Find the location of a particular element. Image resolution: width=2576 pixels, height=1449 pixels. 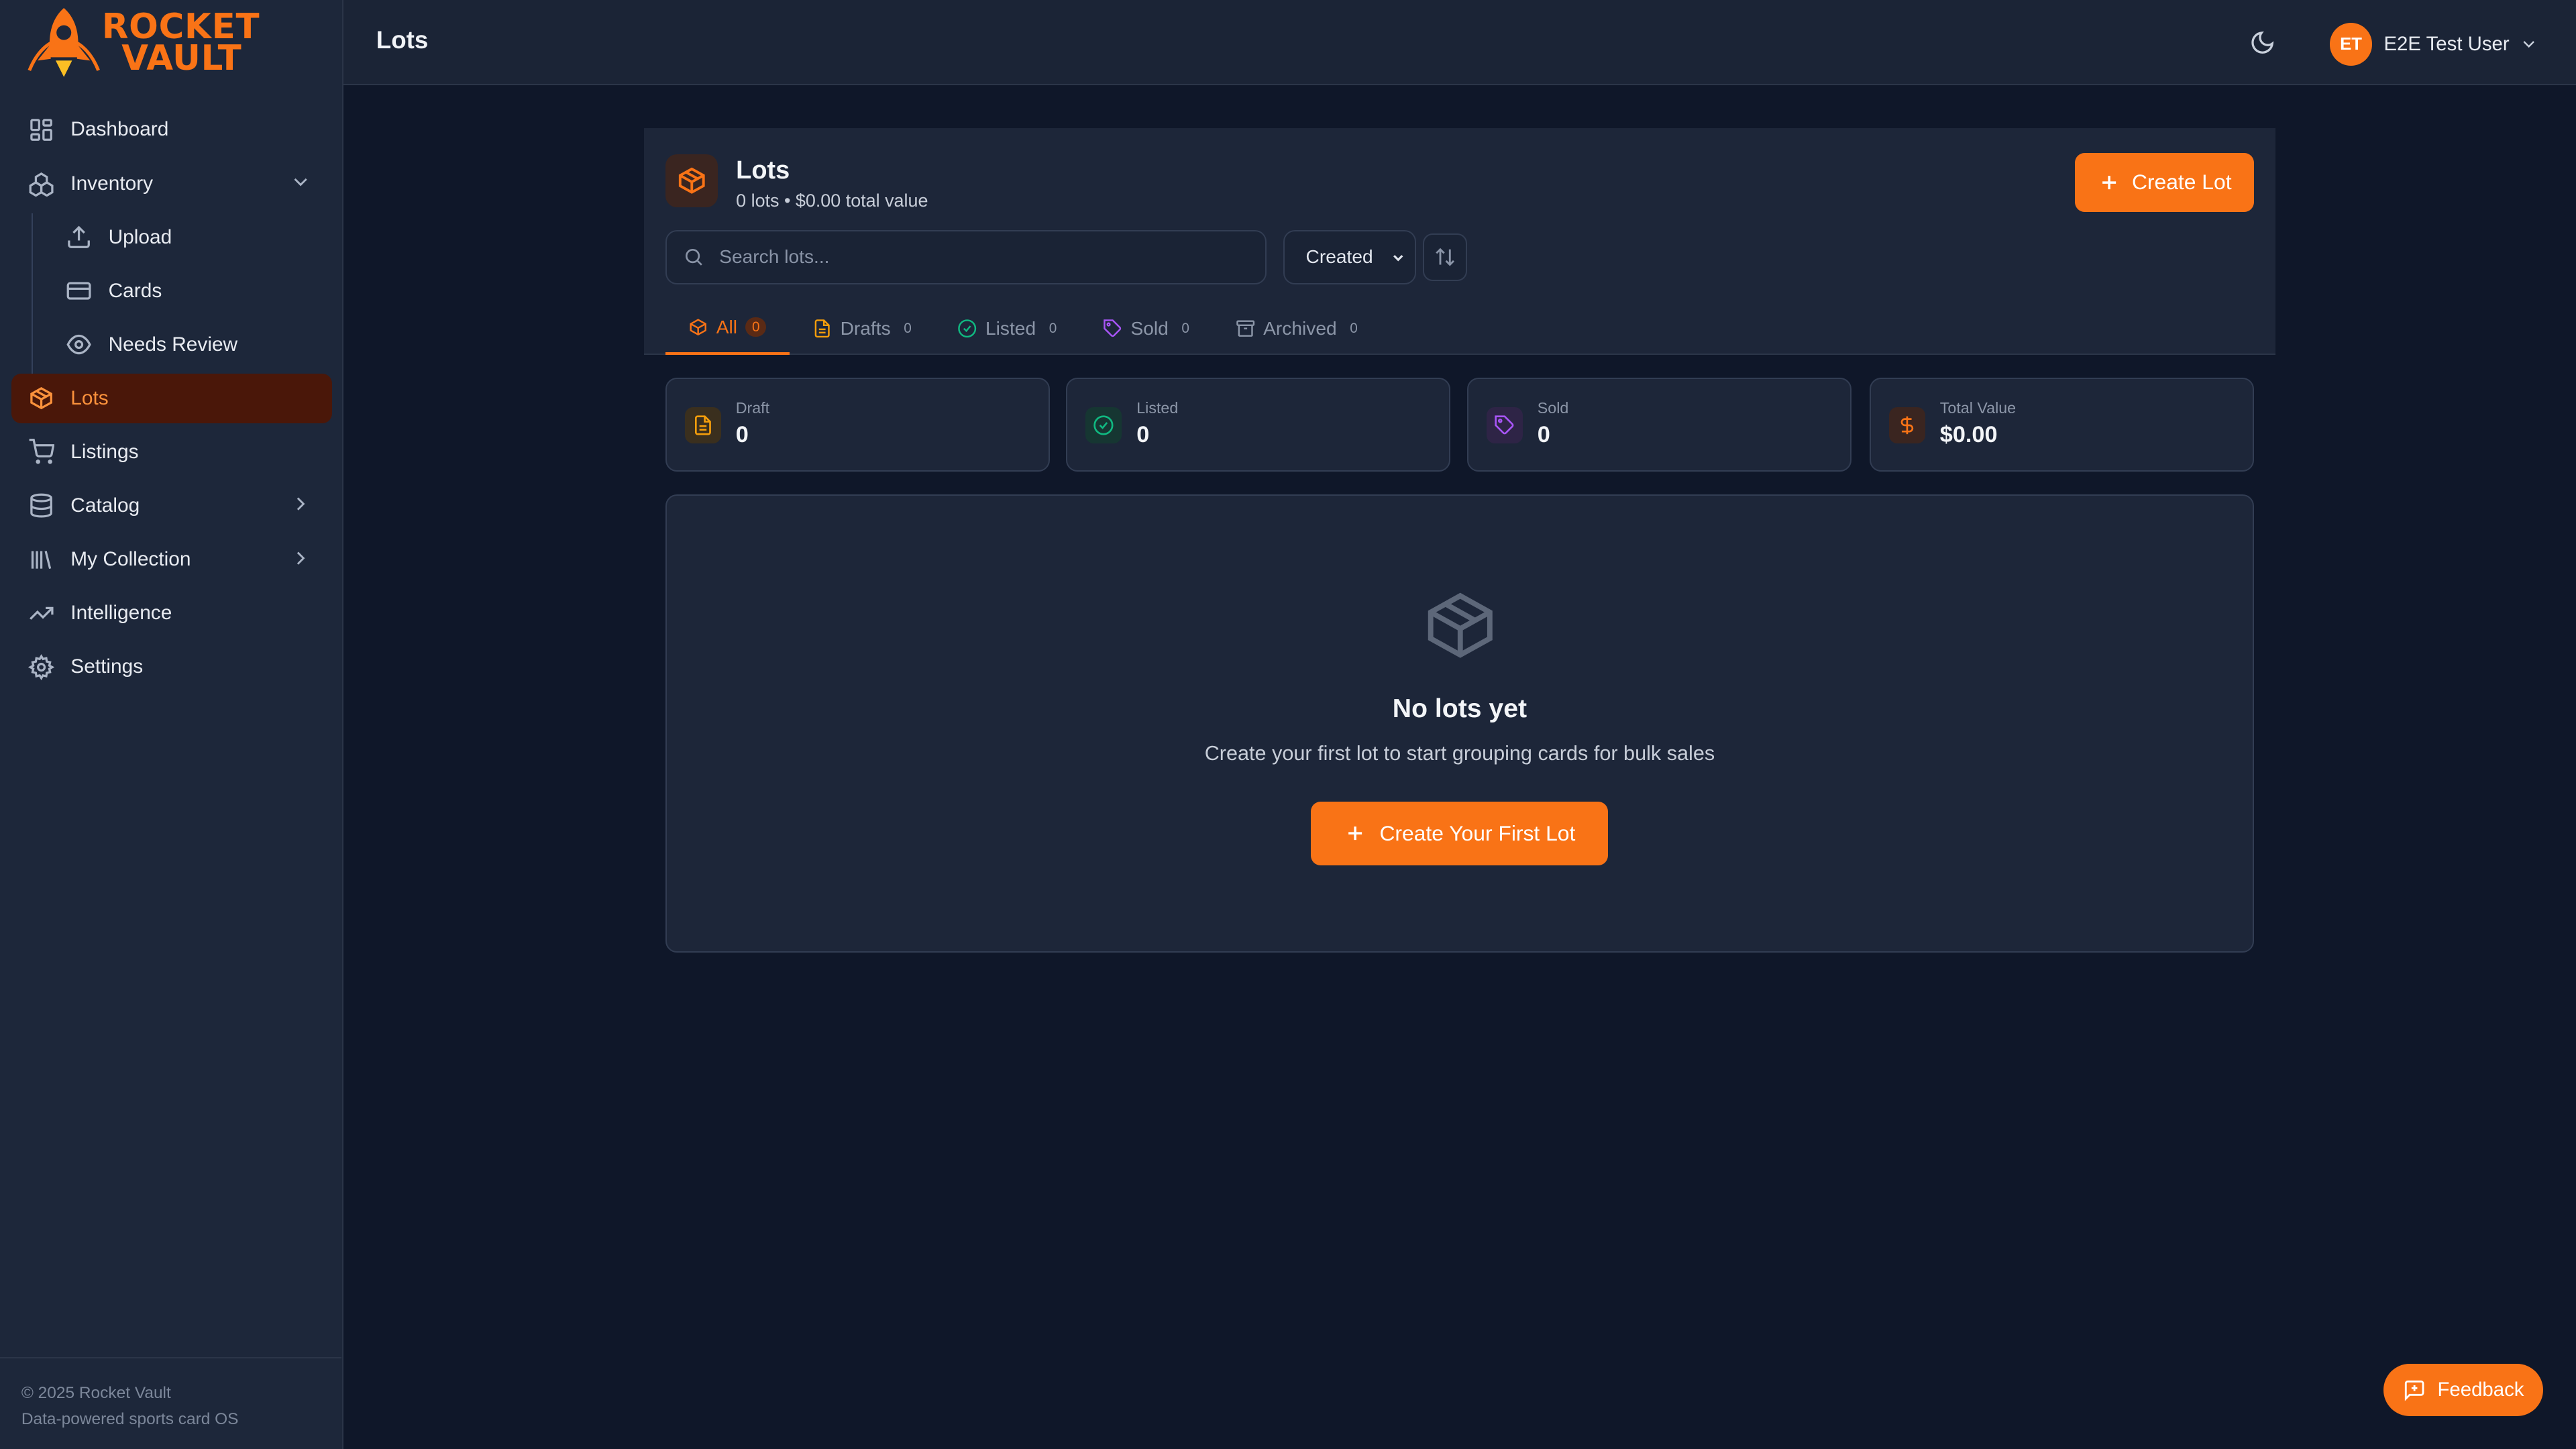

sidebar-item-upload: Upload is located at coordinates (171, 237).